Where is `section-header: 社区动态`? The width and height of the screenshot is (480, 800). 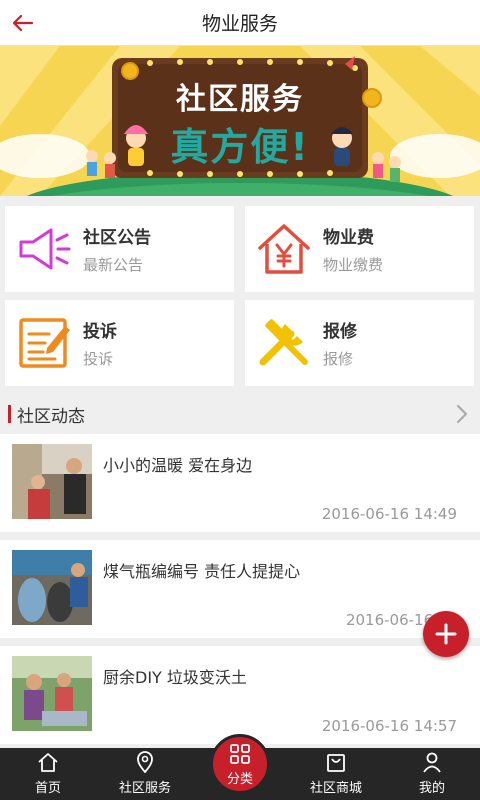
section-header: 社区动态 is located at coordinates (240, 414).